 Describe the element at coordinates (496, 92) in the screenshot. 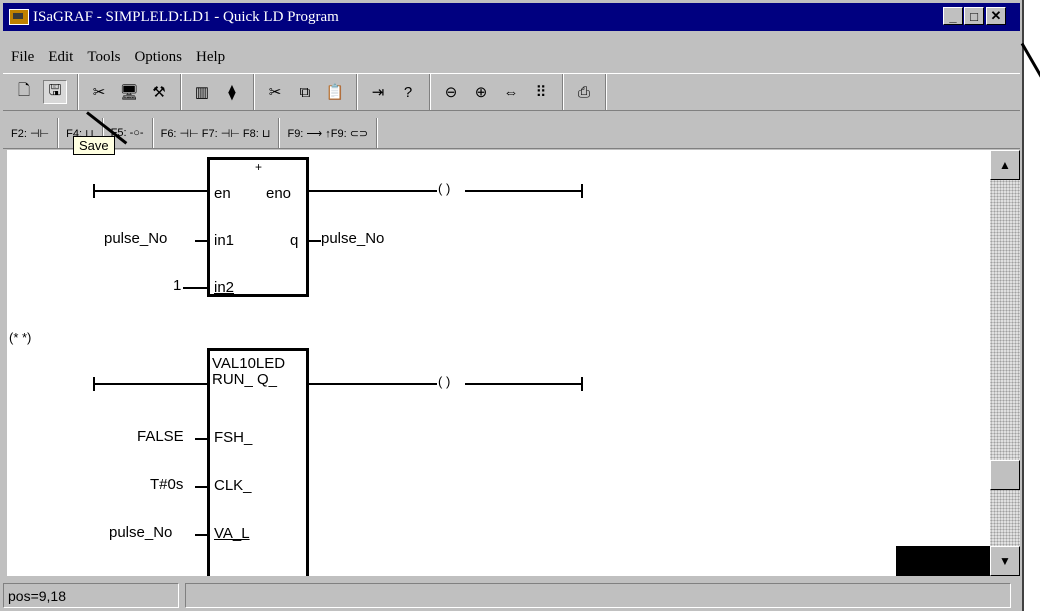

I see `toolbar-group: ⊖ ⊕ ⇔ ⠿` at that location.